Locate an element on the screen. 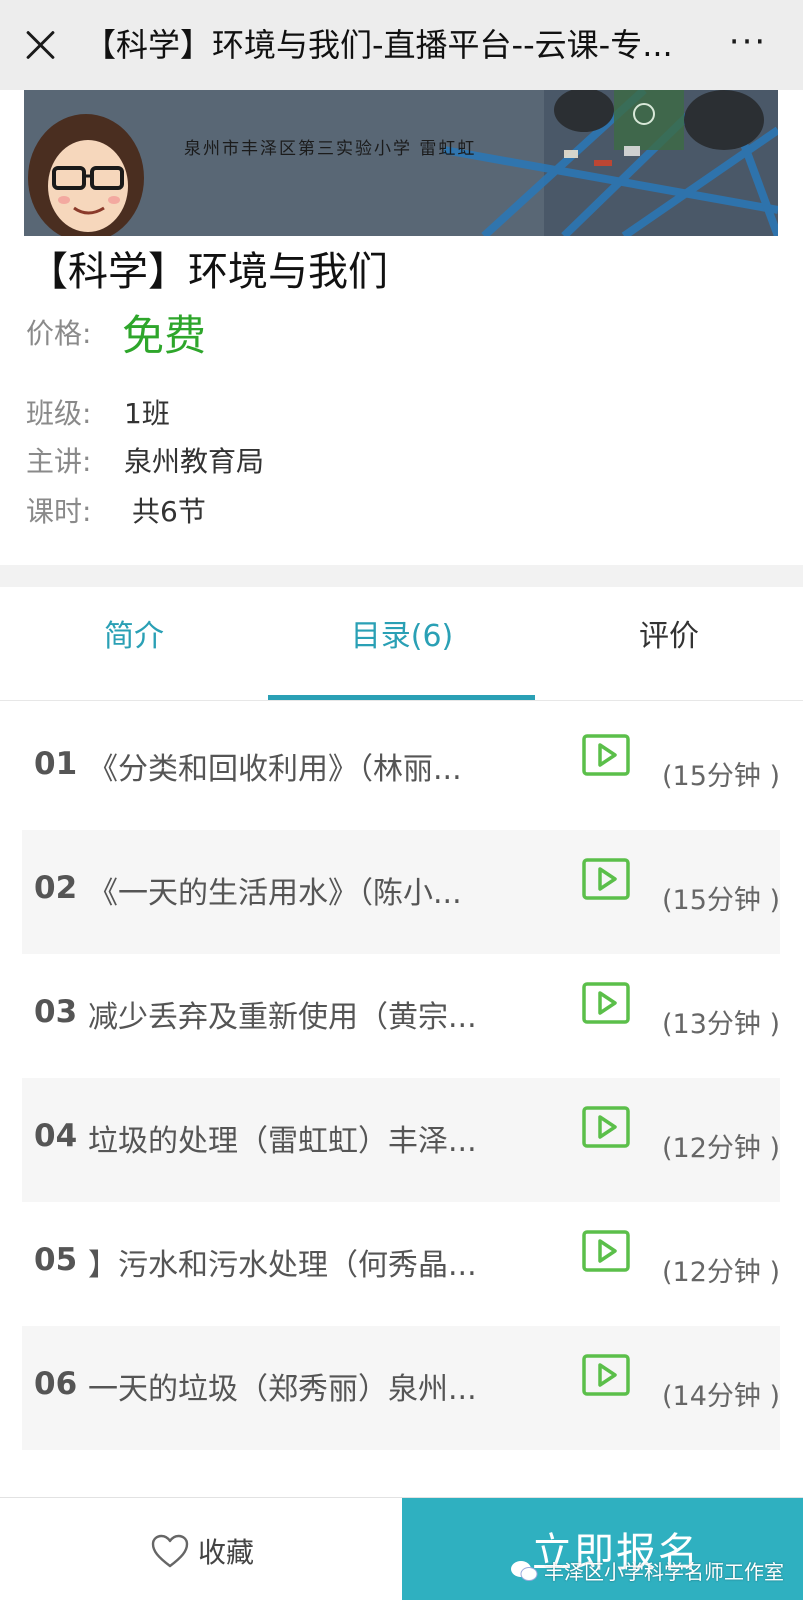 This screenshot has height=1600, width=803. lesson-row-03: 03 减少丢弃及重新使用（黄宗... (13分钟 ) is located at coordinates (401, 1016).